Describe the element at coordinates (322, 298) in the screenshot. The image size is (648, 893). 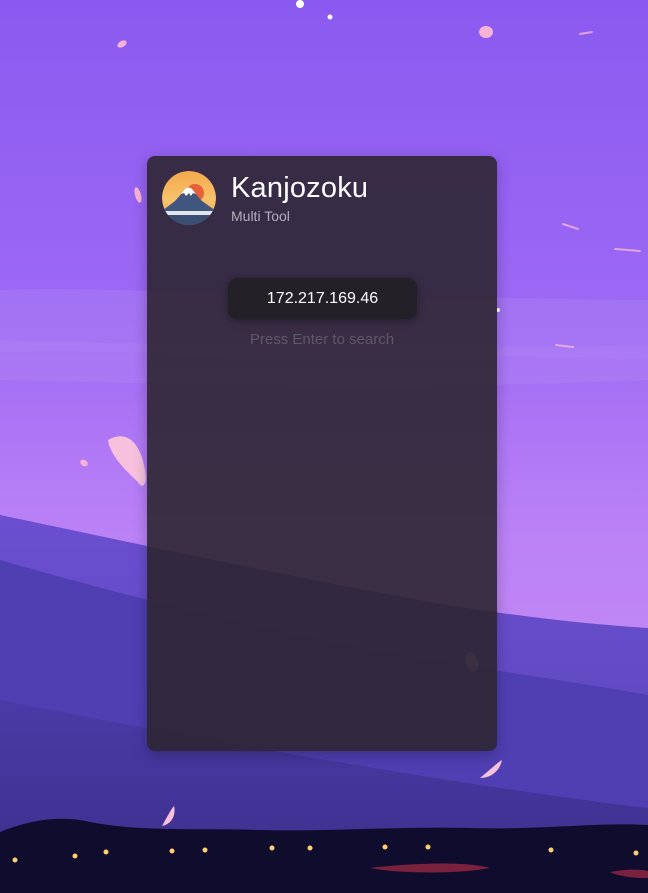
I see `search-input` at that location.